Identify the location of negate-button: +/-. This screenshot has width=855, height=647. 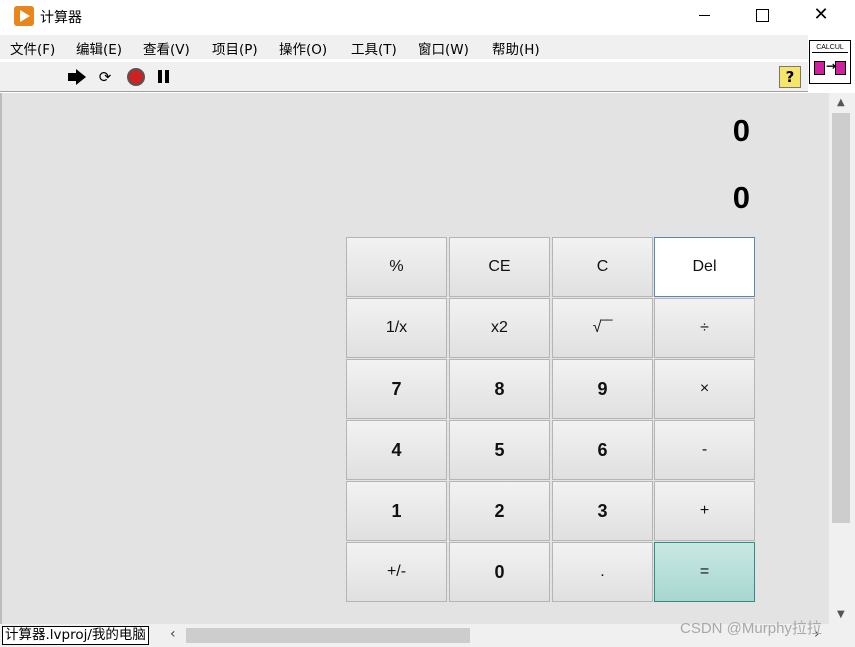
(396, 572).